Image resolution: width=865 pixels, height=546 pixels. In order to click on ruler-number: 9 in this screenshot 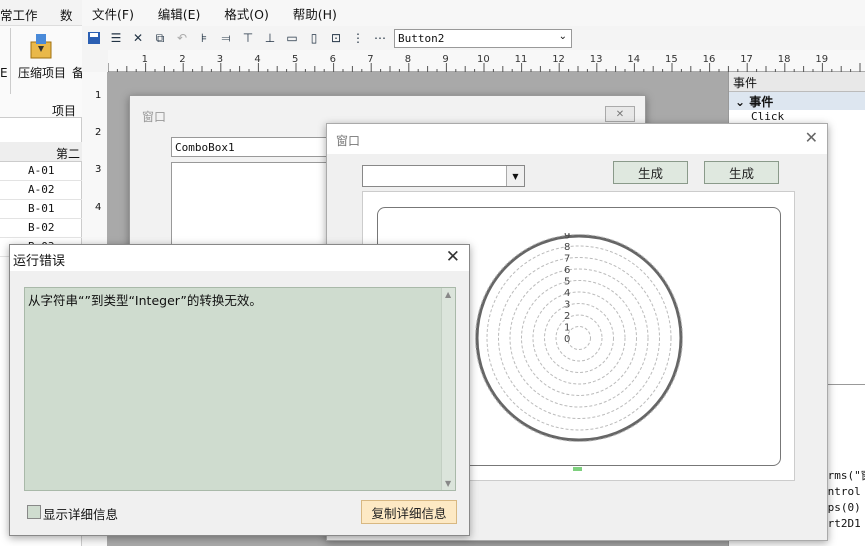, I will do `click(445, 59)`.